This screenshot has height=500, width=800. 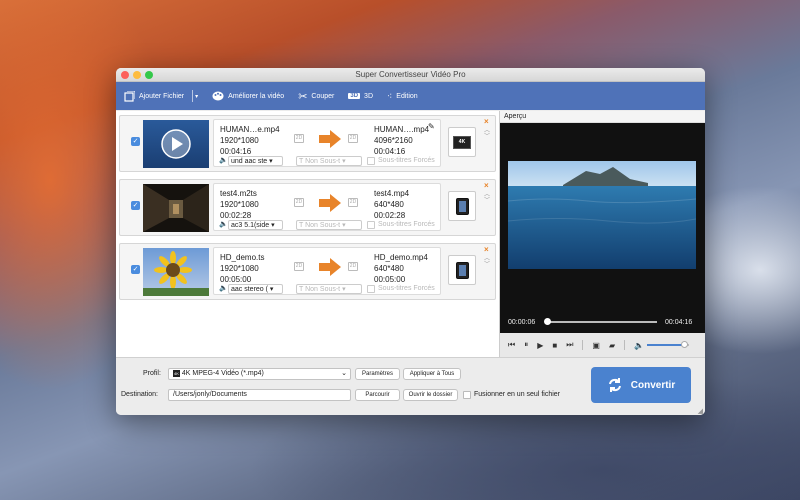 I want to click on minimize-window-button, so click(x=137, y=75).